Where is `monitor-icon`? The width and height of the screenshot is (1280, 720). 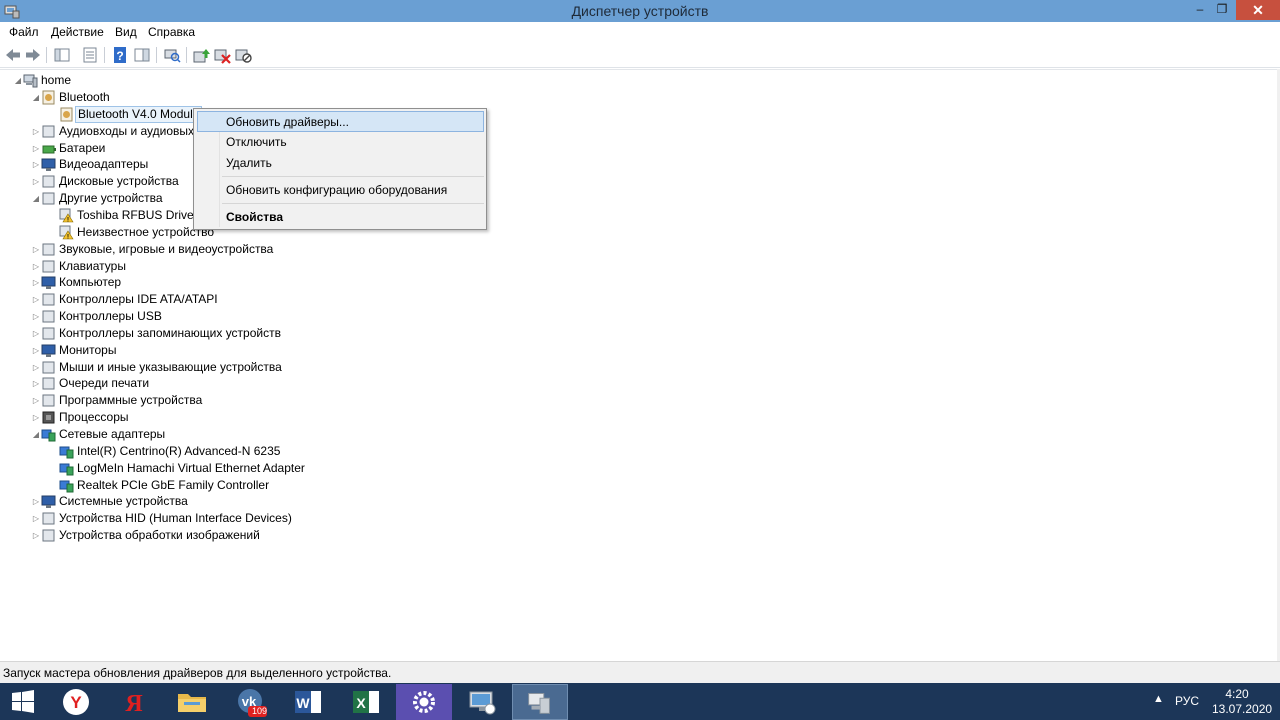 monitor-icon is located at coordinates (48, 350).